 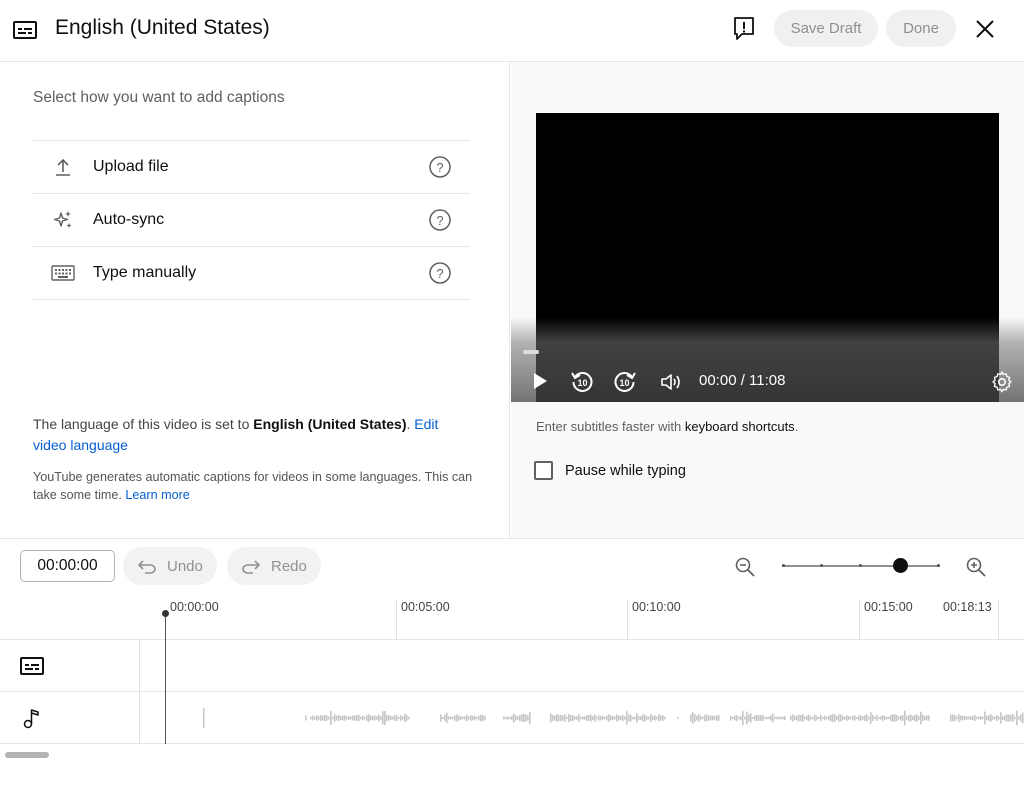 What do you see at coordinates (63, 273) in the screenshot?
I see `keyboard-icon` at bounding box center [63, 273].